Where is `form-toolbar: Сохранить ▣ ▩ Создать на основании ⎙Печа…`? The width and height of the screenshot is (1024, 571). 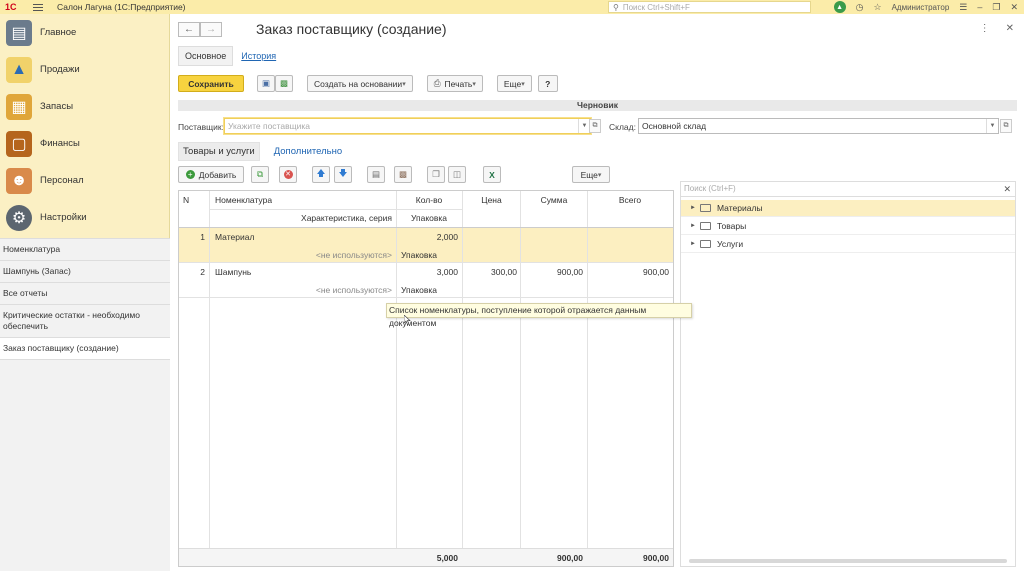
form-toolbar: Сохранить ▣ ▩ Создать на основании ⎙Печа… is located at coordinates (368, 83).